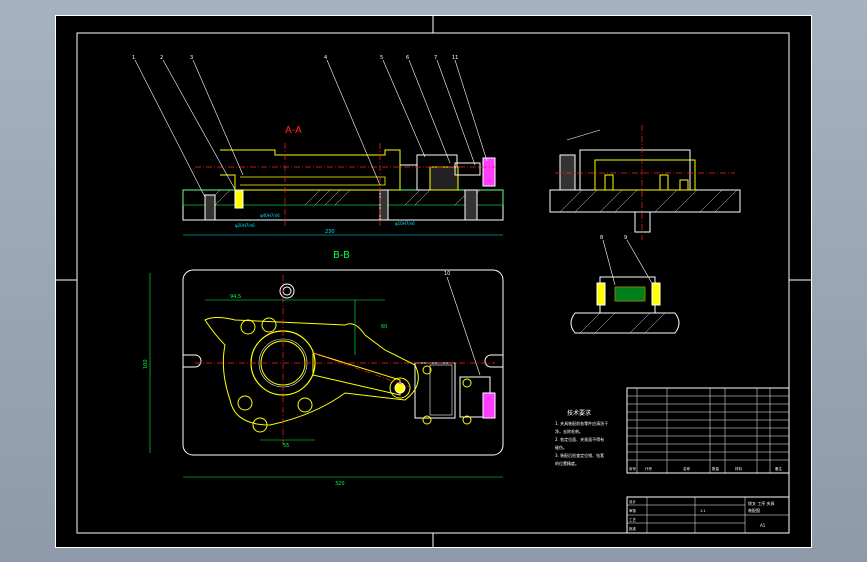 Image resolution: width=867 pixels, height=562 pixels. I want to click on col-name: 名称, so click(687, 468).